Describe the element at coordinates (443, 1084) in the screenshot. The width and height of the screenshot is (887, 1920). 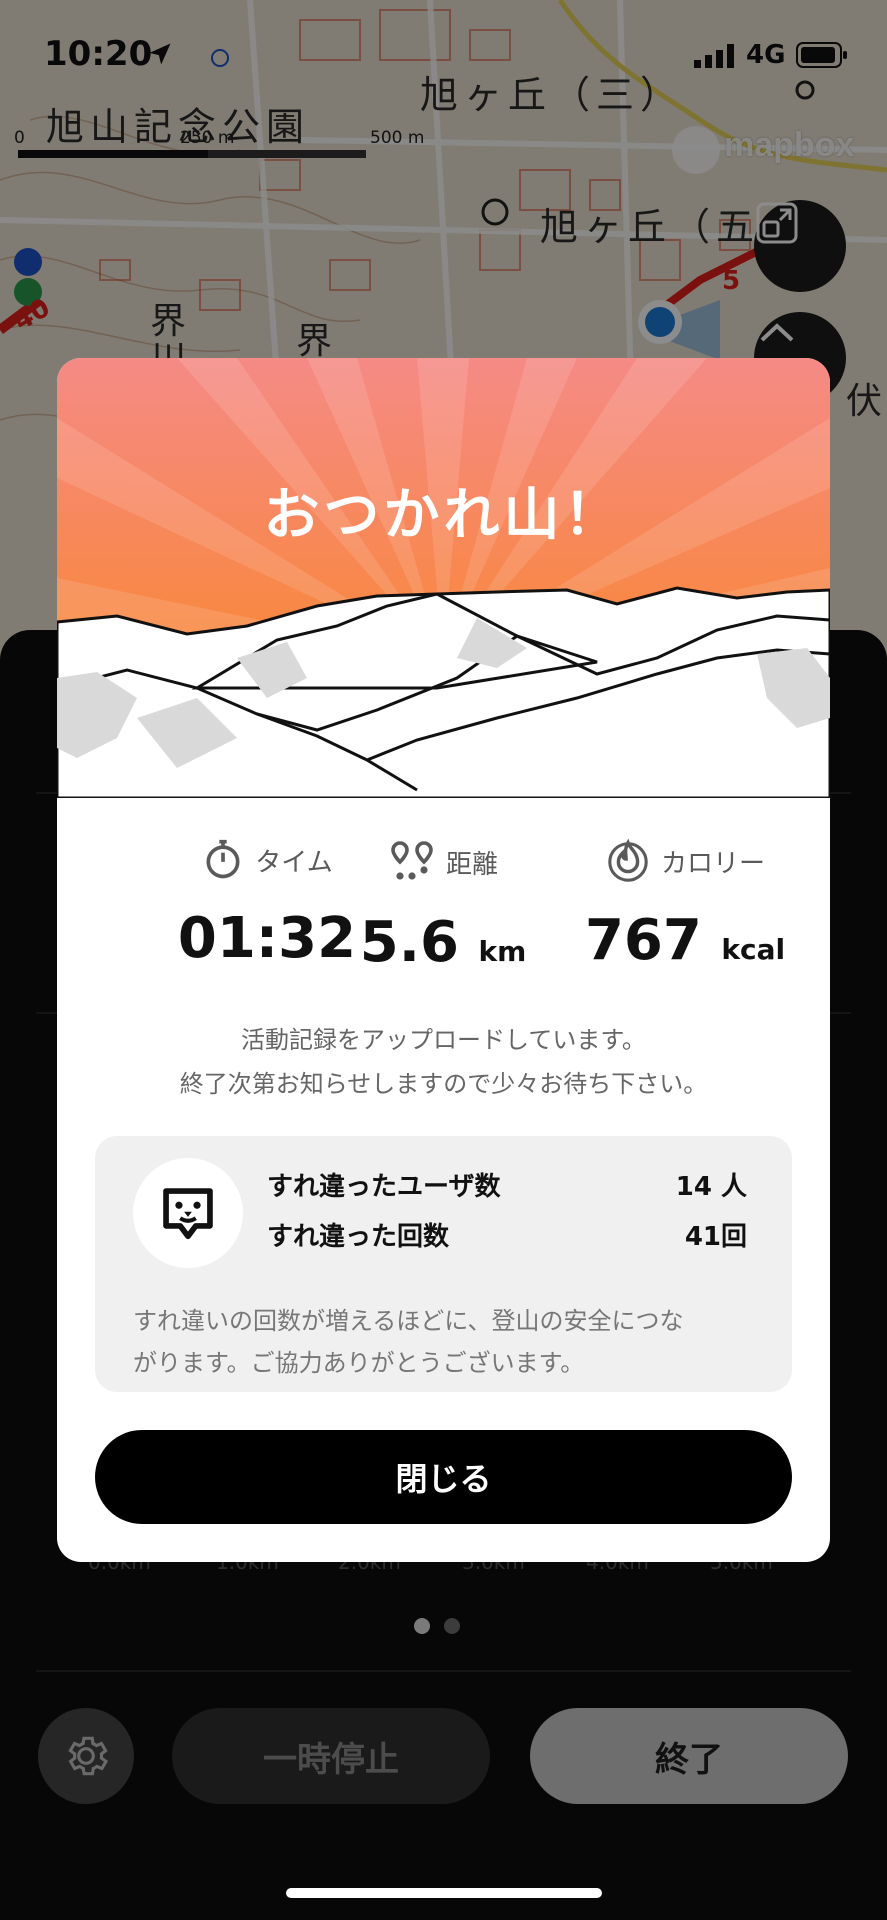
I see `upload-message-line2: 終了次第お知らせしますので少々お待ち下さい。` at that location.